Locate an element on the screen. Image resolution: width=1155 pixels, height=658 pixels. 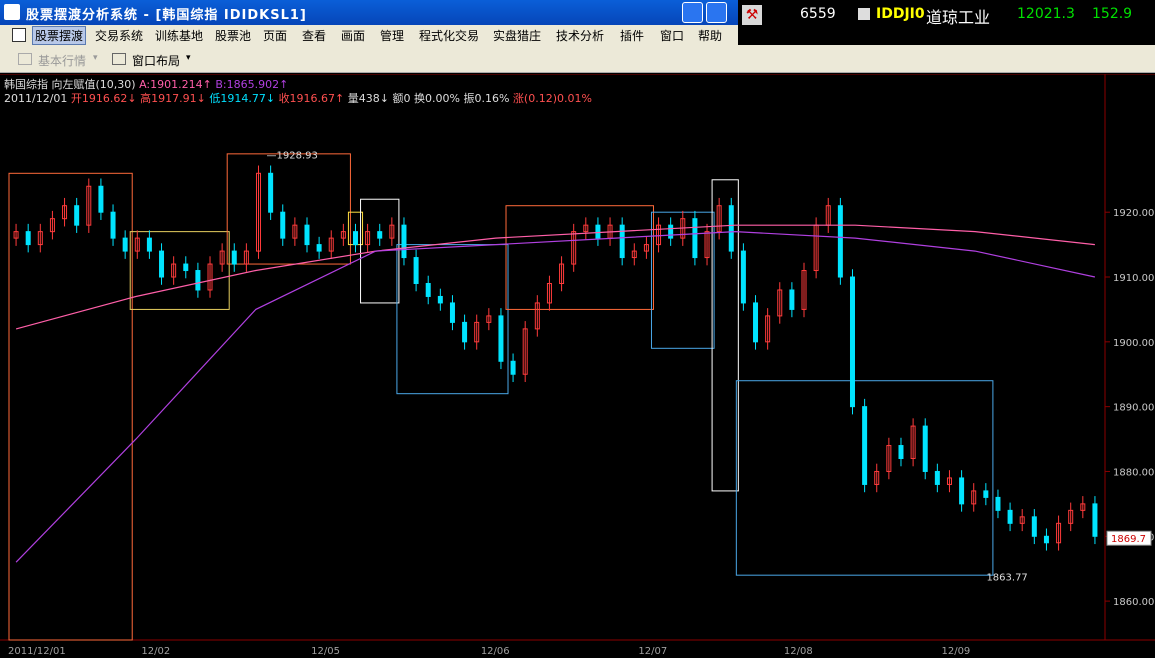
menu-item-13: 帮助 is located at coordinates (710, 35).